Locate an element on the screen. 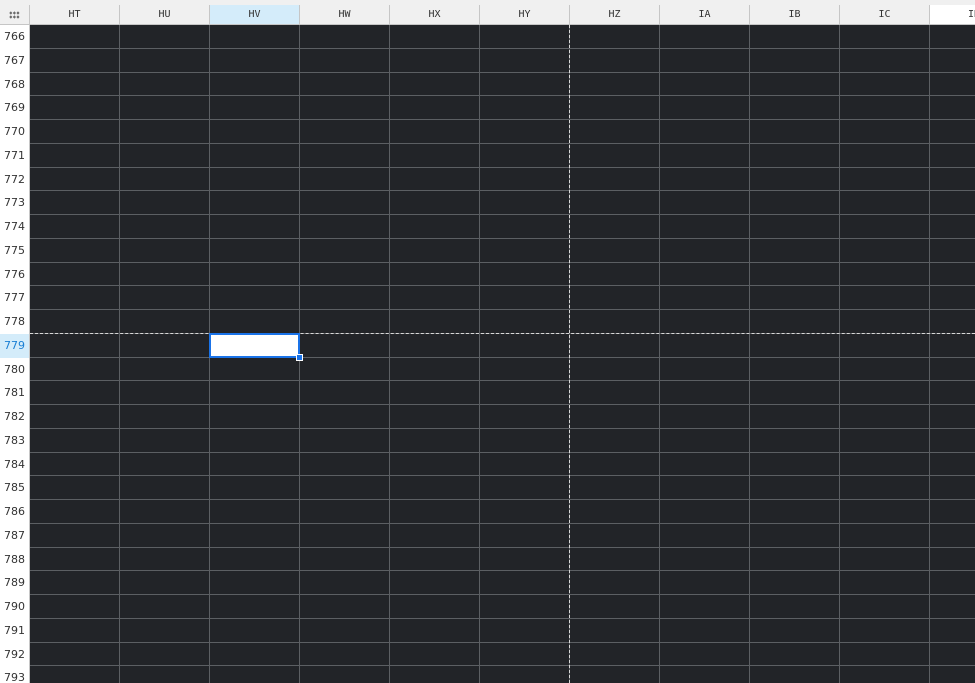  column-header-hu: HU is located at coordinates (165, 14).